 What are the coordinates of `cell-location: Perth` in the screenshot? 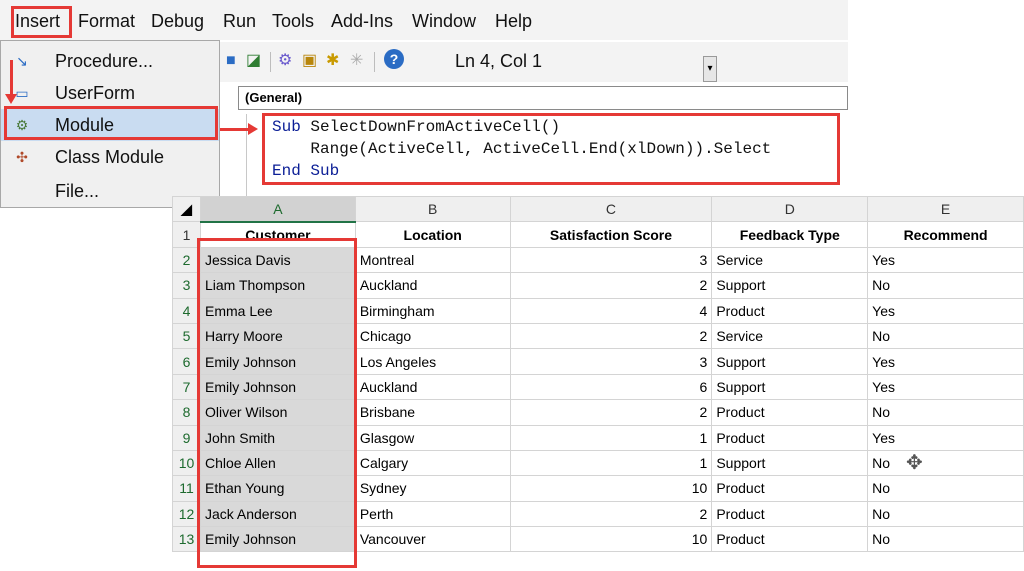 It's located at (432, 514).